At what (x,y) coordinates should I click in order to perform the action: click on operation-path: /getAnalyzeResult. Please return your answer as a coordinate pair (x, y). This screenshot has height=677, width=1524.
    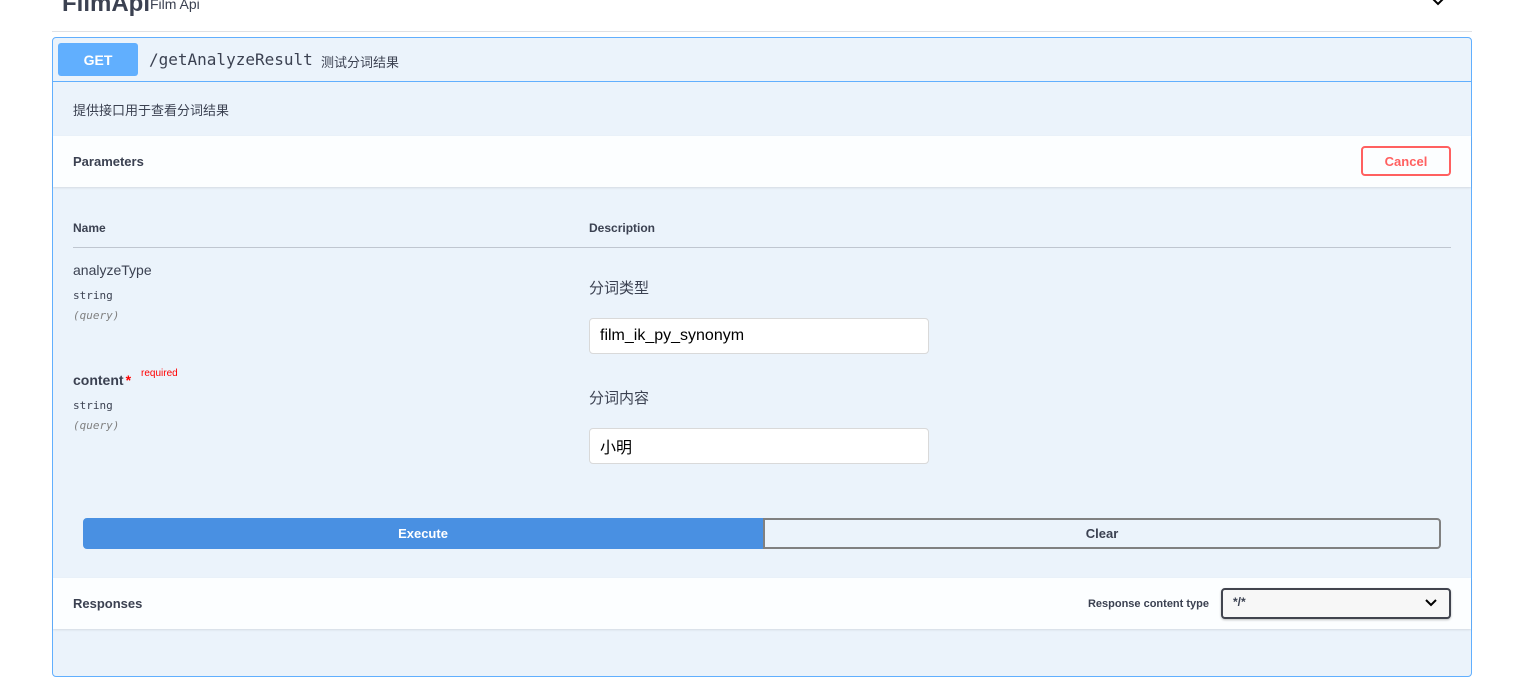
    Looking at the image, I should click on (231, 59).